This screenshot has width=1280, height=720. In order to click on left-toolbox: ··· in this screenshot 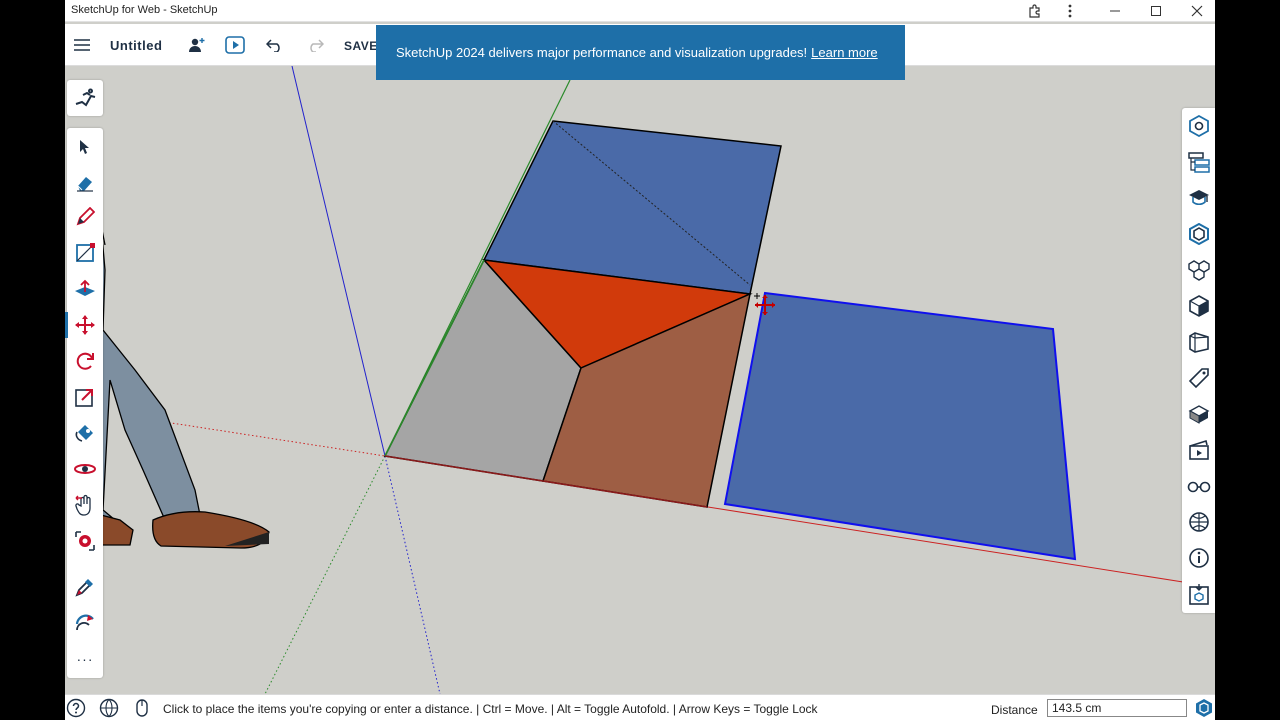, I will do `click(84, 403)`.